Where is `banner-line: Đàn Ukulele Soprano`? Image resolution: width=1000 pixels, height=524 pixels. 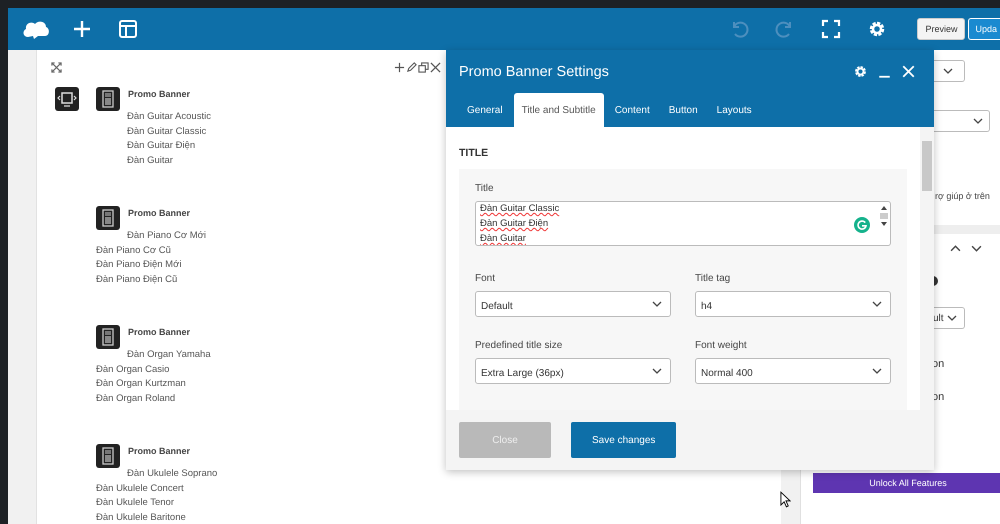 banner-line: Đàn Ukulele Soprano is located at coordinates (172, 474).